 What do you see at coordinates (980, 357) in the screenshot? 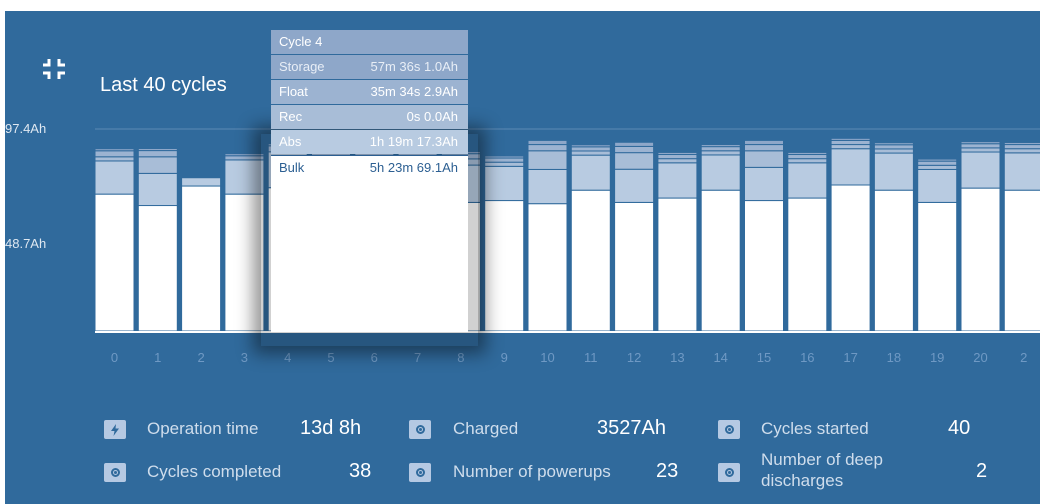
I see `x-tick-label-20: 20` at bounding box center [980, 357].